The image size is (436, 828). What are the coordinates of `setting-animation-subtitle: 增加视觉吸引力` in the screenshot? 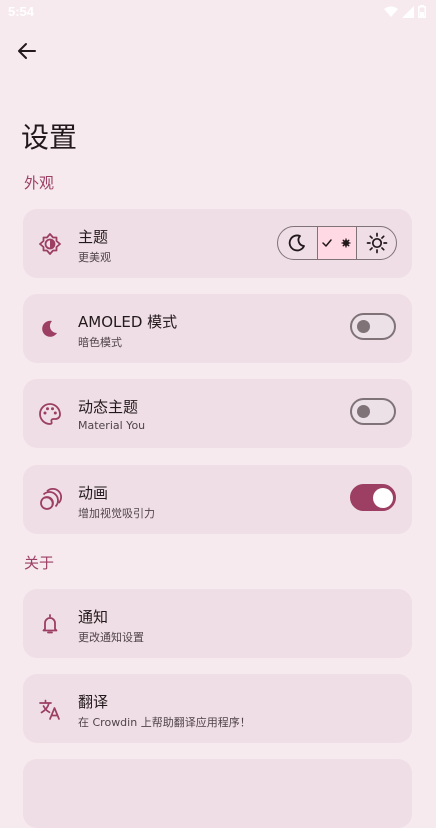 It's located at (116, 513).